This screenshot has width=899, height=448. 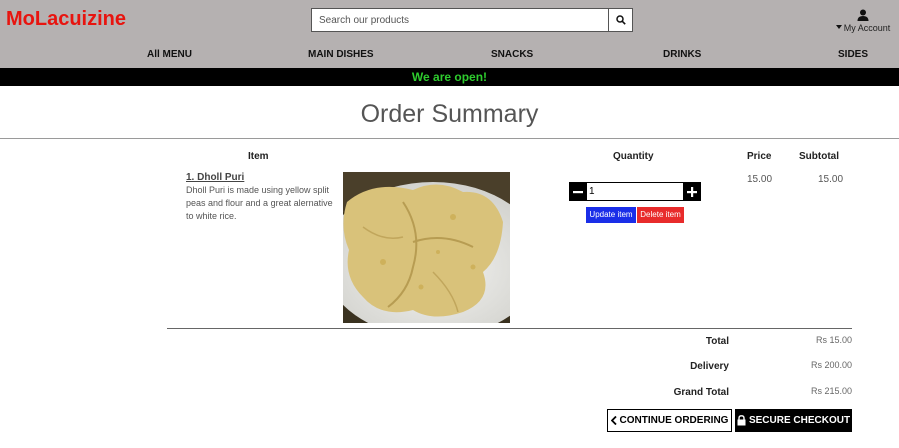 What do you see at coordinates (613, 420) in the screenshot?
I see `chevron-left-icon` at bounding box center [613, 420].